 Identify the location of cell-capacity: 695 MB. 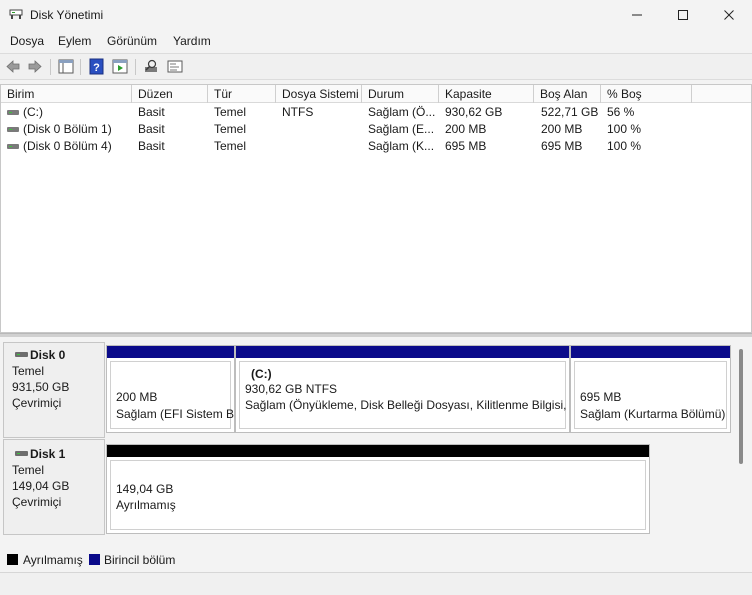
(466, 146).